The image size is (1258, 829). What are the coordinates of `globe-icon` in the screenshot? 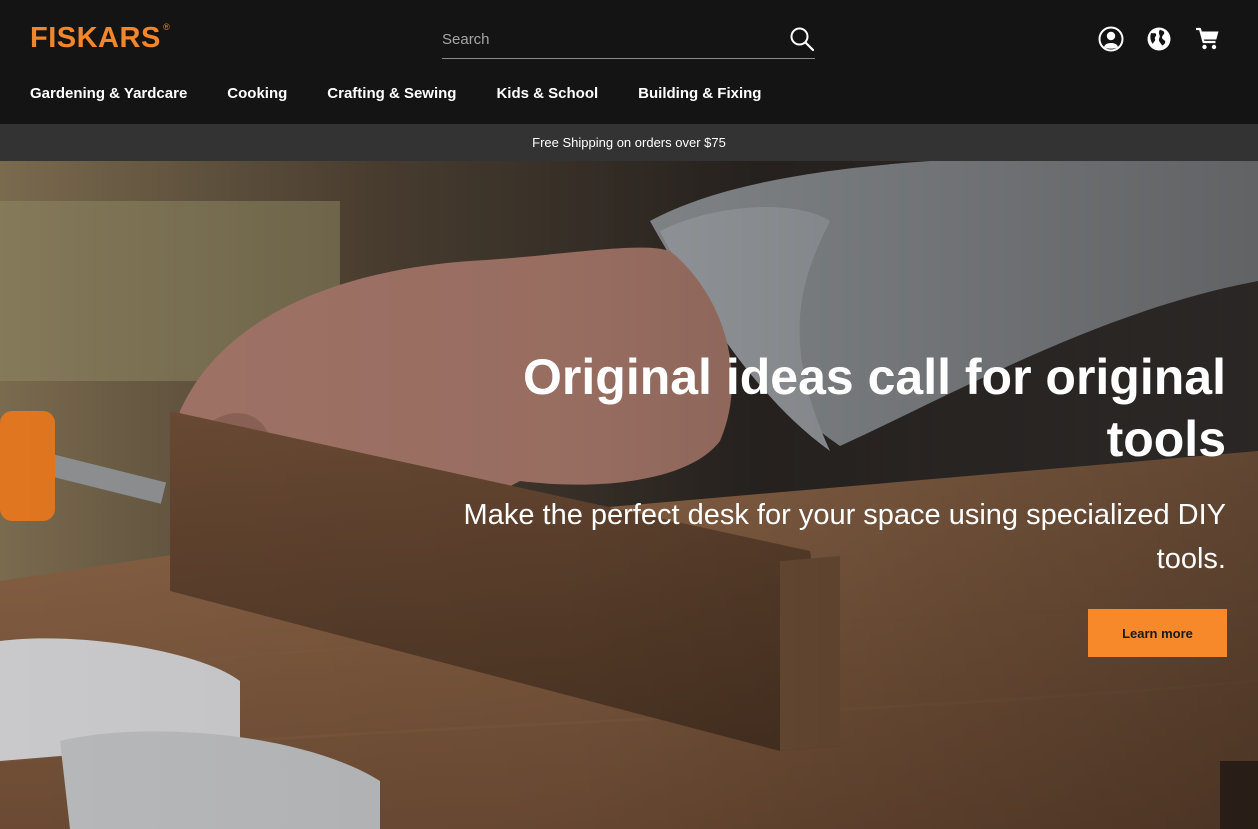 It's located at (1159, 39).